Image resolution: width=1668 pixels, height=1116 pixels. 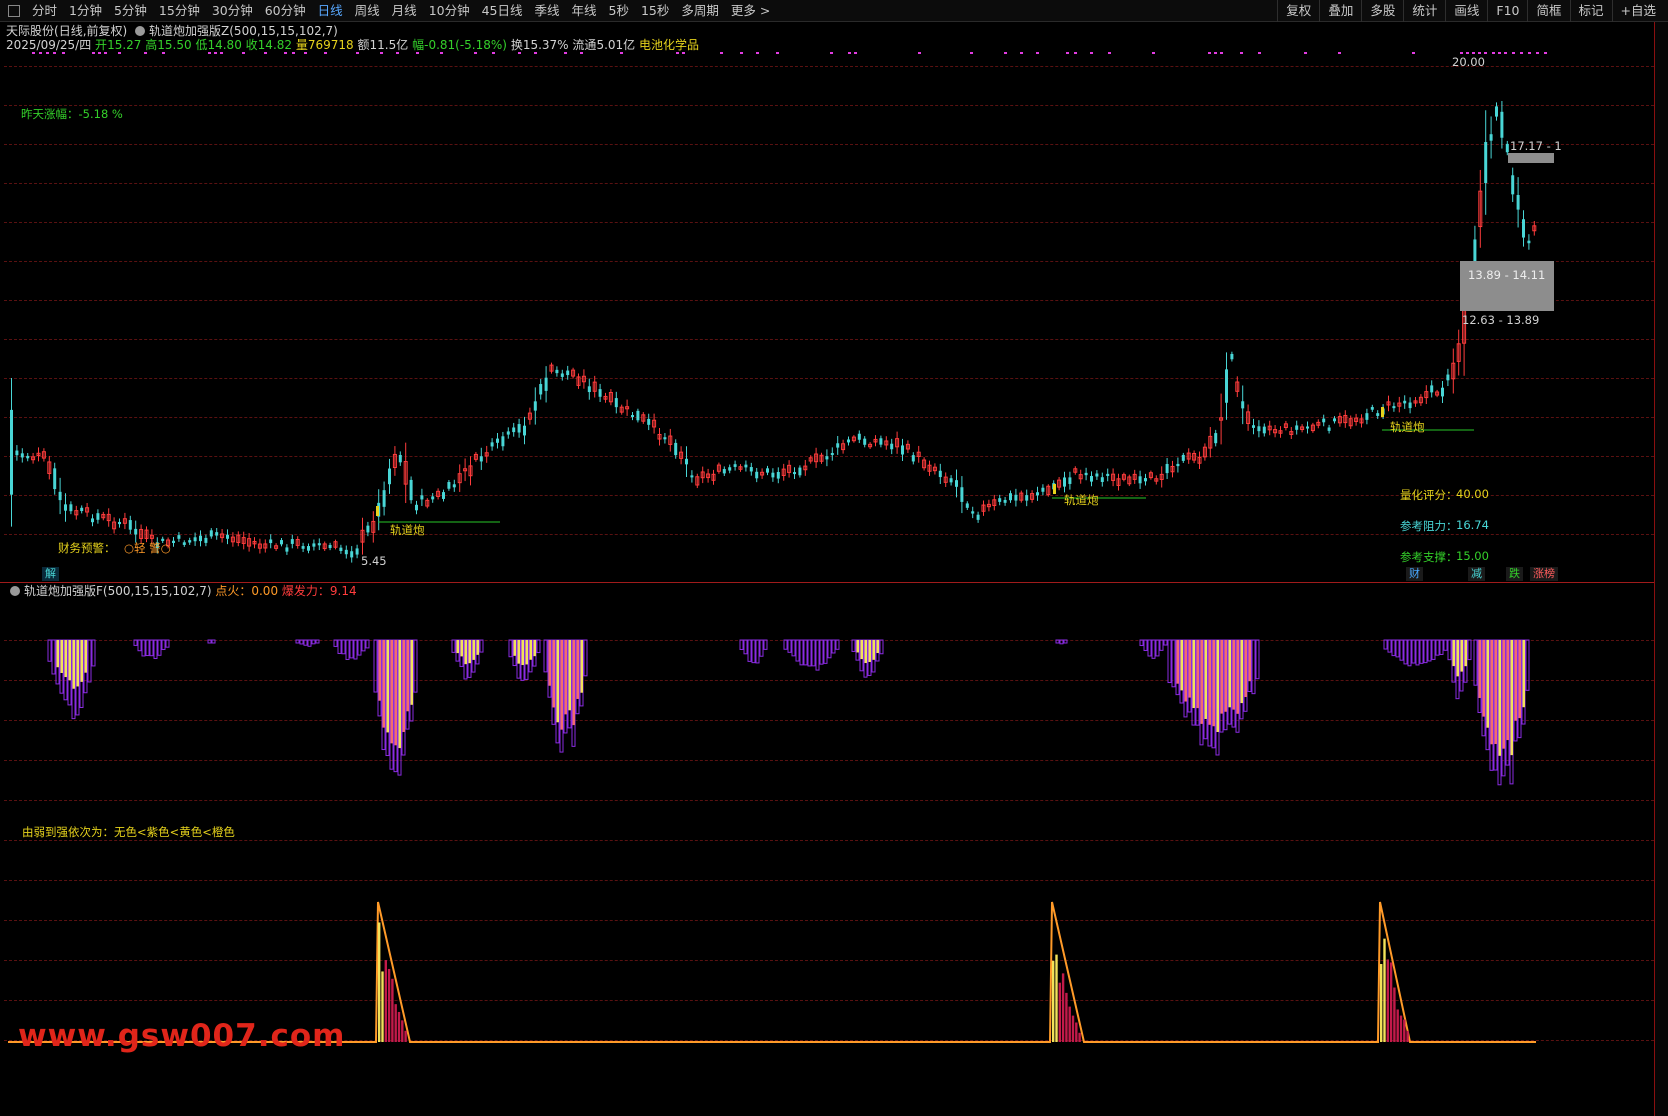 I want to click on turnover-label: 换, so click(x=516, y=45).